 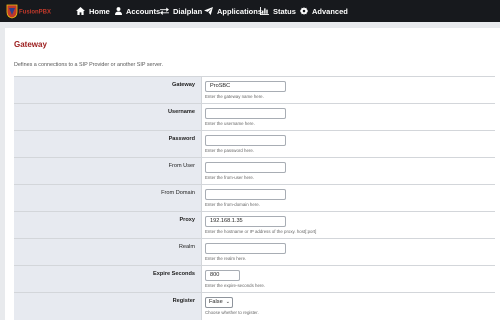 I want to click on gateway-input: ProSBC, so click(x=245, y=86).